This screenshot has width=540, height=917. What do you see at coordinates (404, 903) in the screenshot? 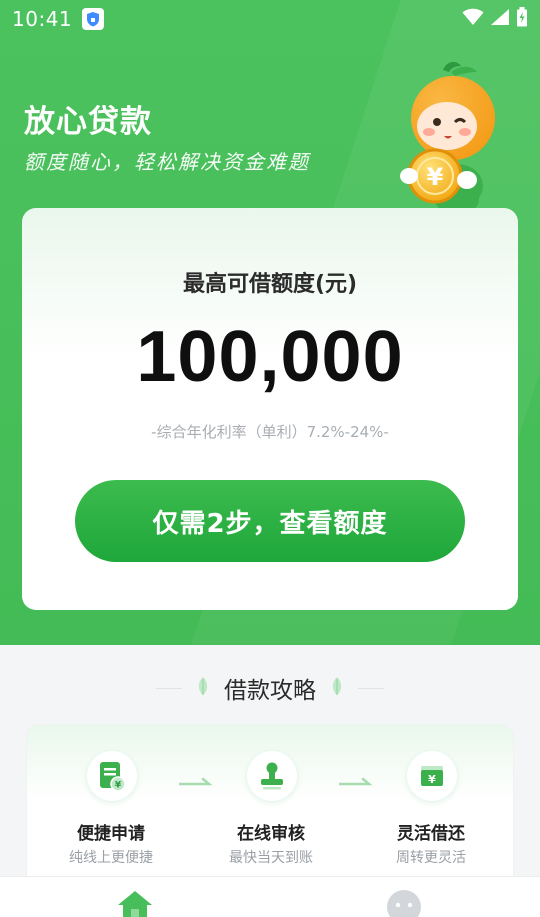
I see `profile-icon` at bounding box center [404, 903].